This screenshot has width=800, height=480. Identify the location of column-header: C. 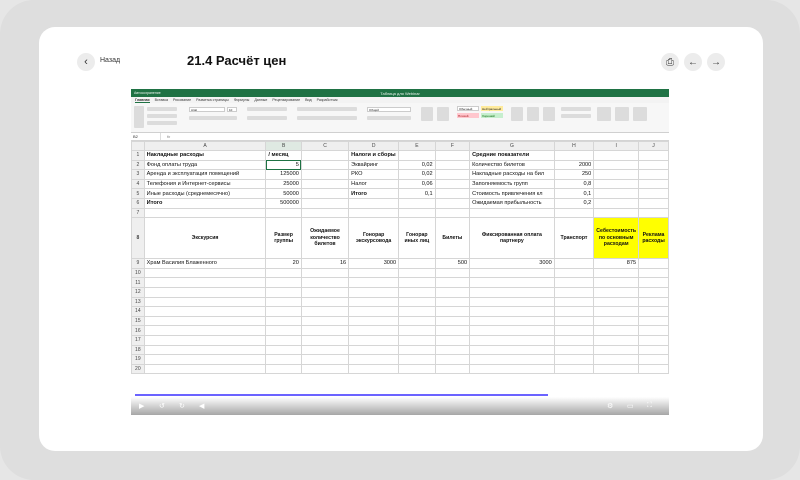
(325, 146).